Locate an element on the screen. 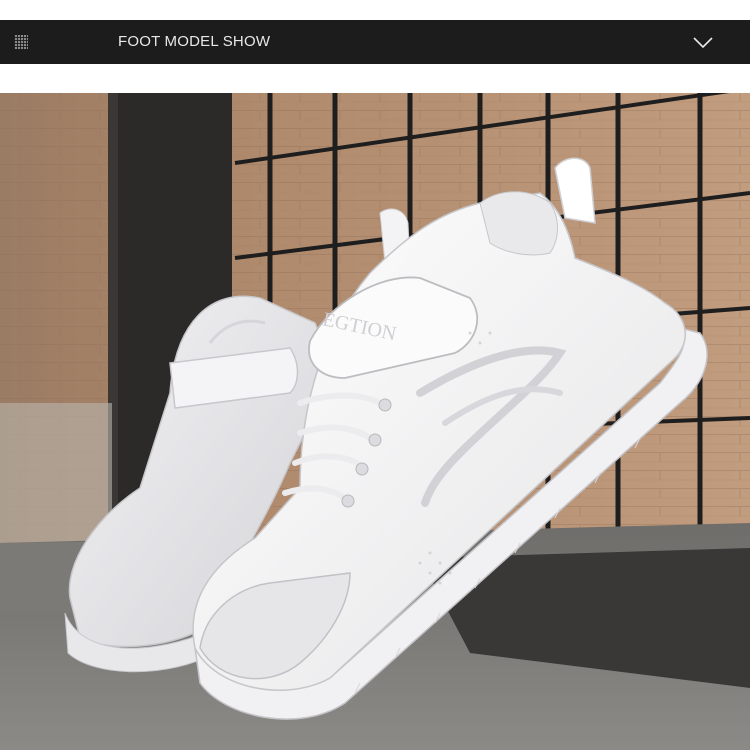  chevron-down-icon is located at coordinates (703, 42).